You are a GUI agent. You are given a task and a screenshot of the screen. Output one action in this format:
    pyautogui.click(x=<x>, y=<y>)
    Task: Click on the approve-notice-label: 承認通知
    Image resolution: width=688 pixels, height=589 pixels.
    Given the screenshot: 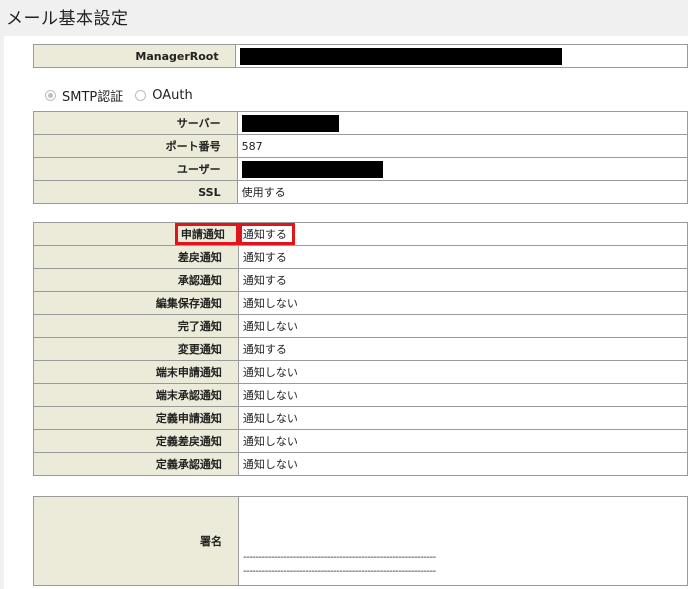 What is the action you would take?
    pyautogui.click(x=136, y=280)
    